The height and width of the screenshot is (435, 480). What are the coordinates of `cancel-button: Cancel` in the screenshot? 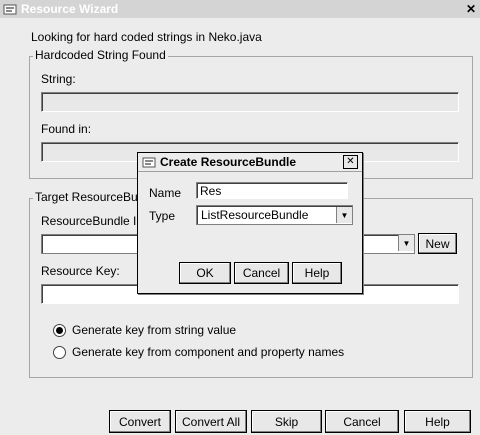 It's located at (362, 421).